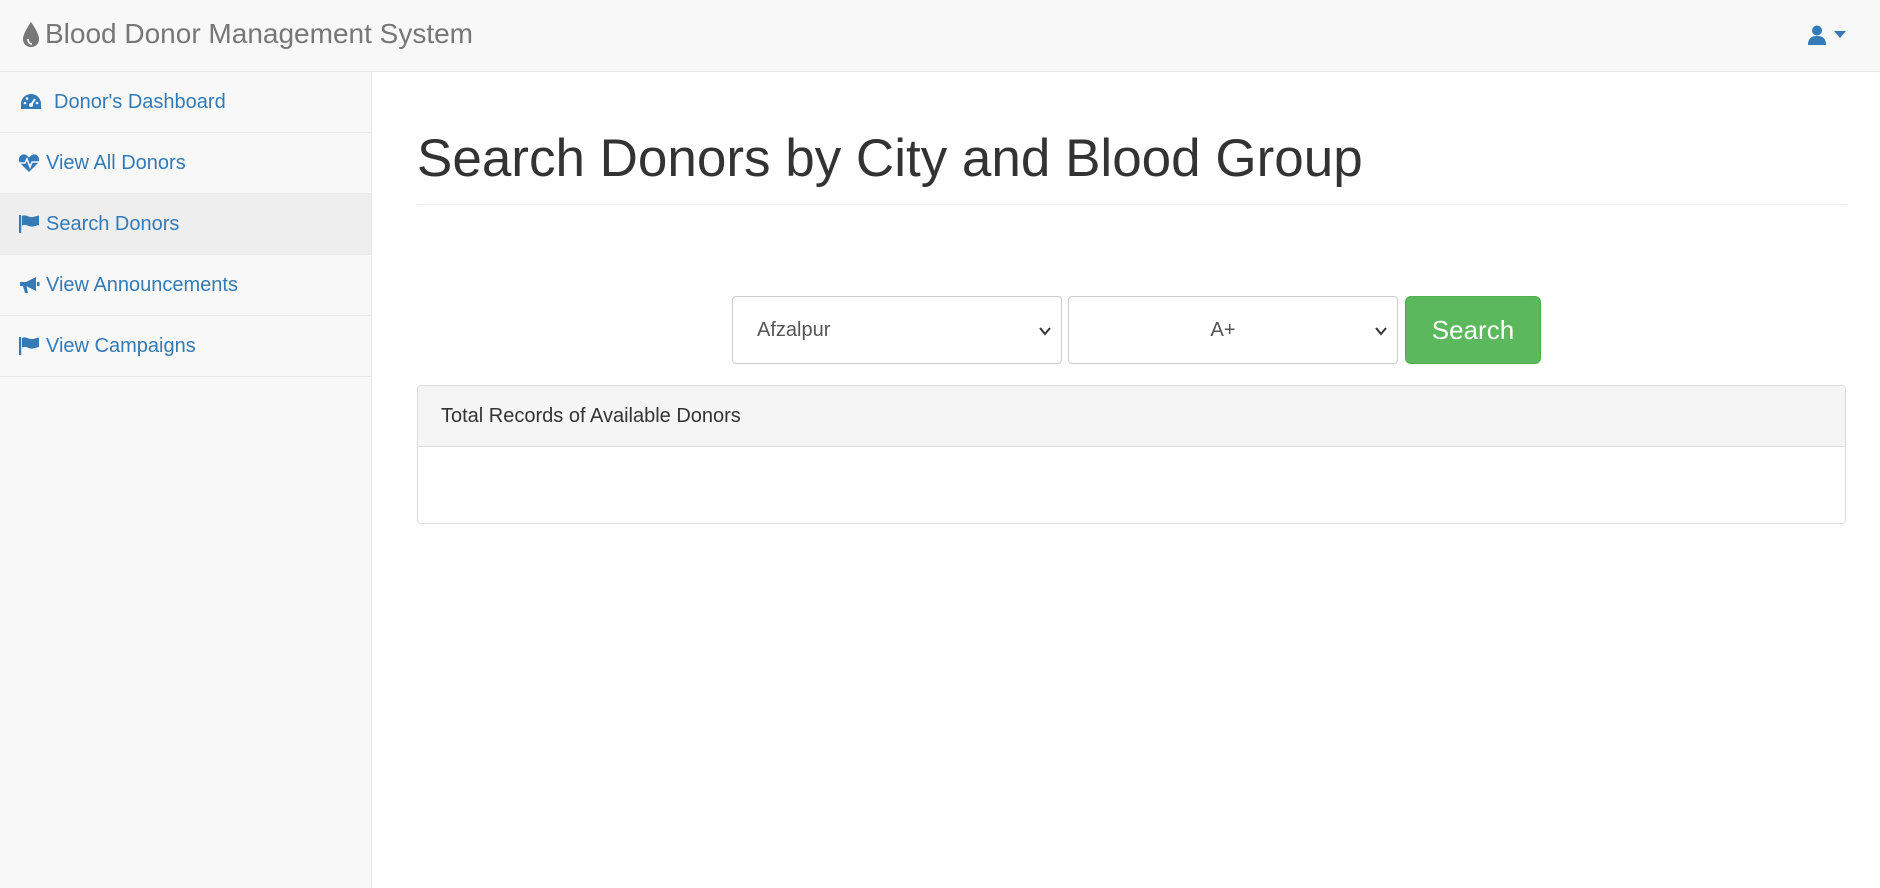 The image size is (1880, 888). Describe the element at coordinates (940, 36) in the screenshot. I see `top-navbar: Blood Donor Management System` at that location.